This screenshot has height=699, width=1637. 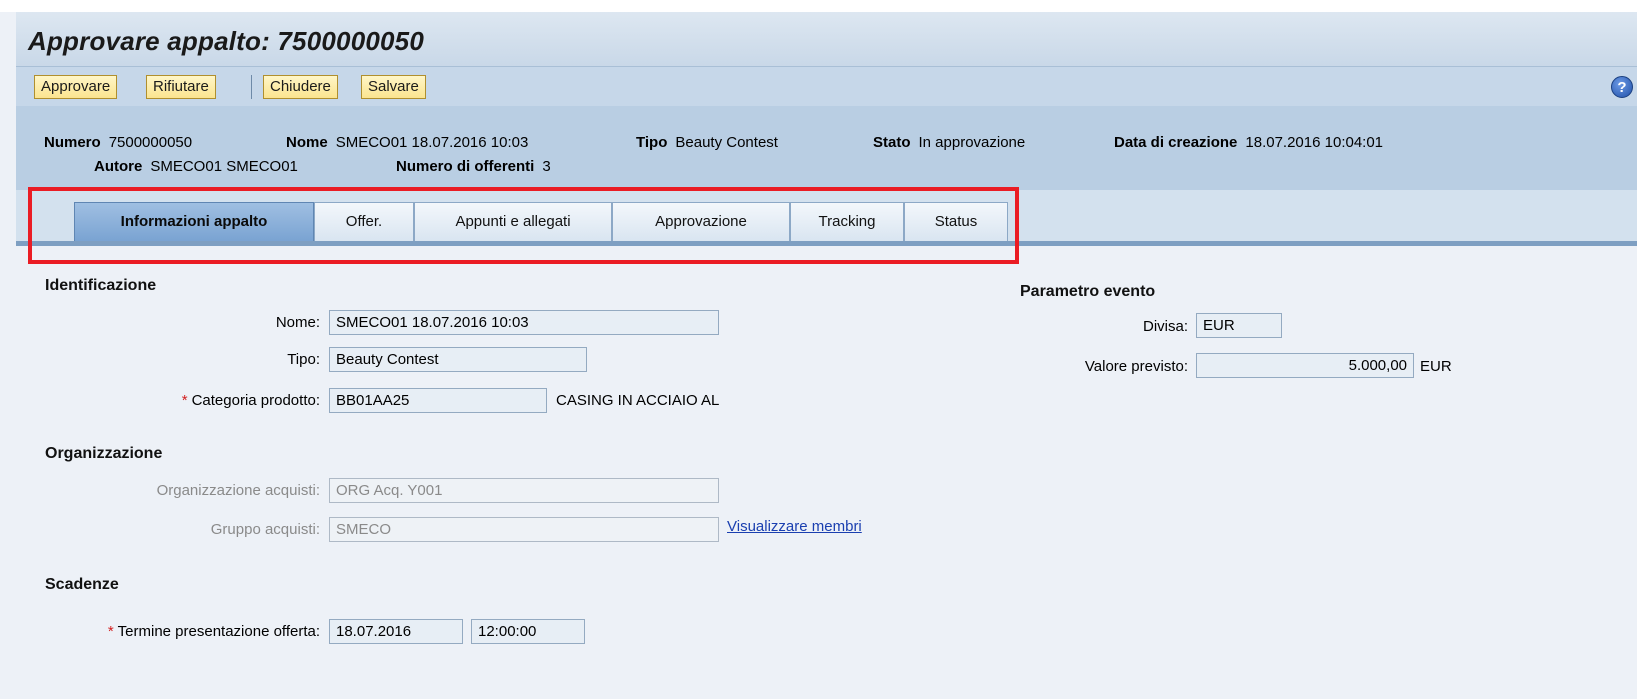 I want to click on gruppo-acquisti-field: SMECO, so click(x=524, y=529).